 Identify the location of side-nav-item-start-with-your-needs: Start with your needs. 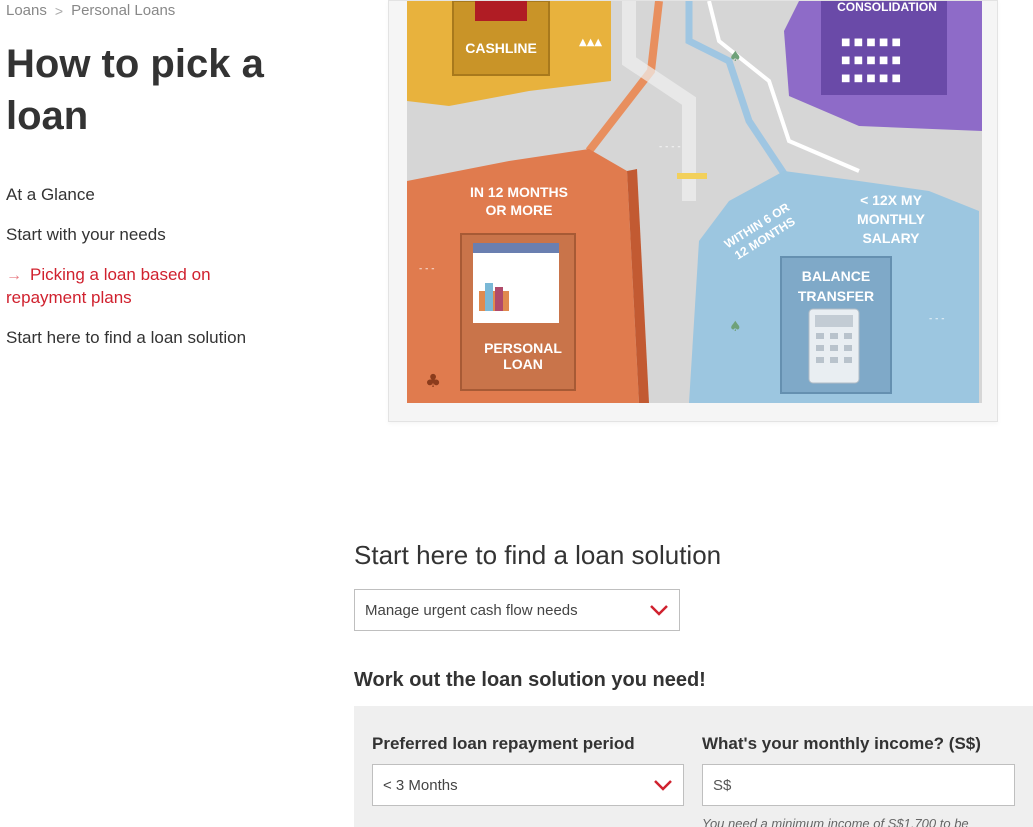
(136, 235).